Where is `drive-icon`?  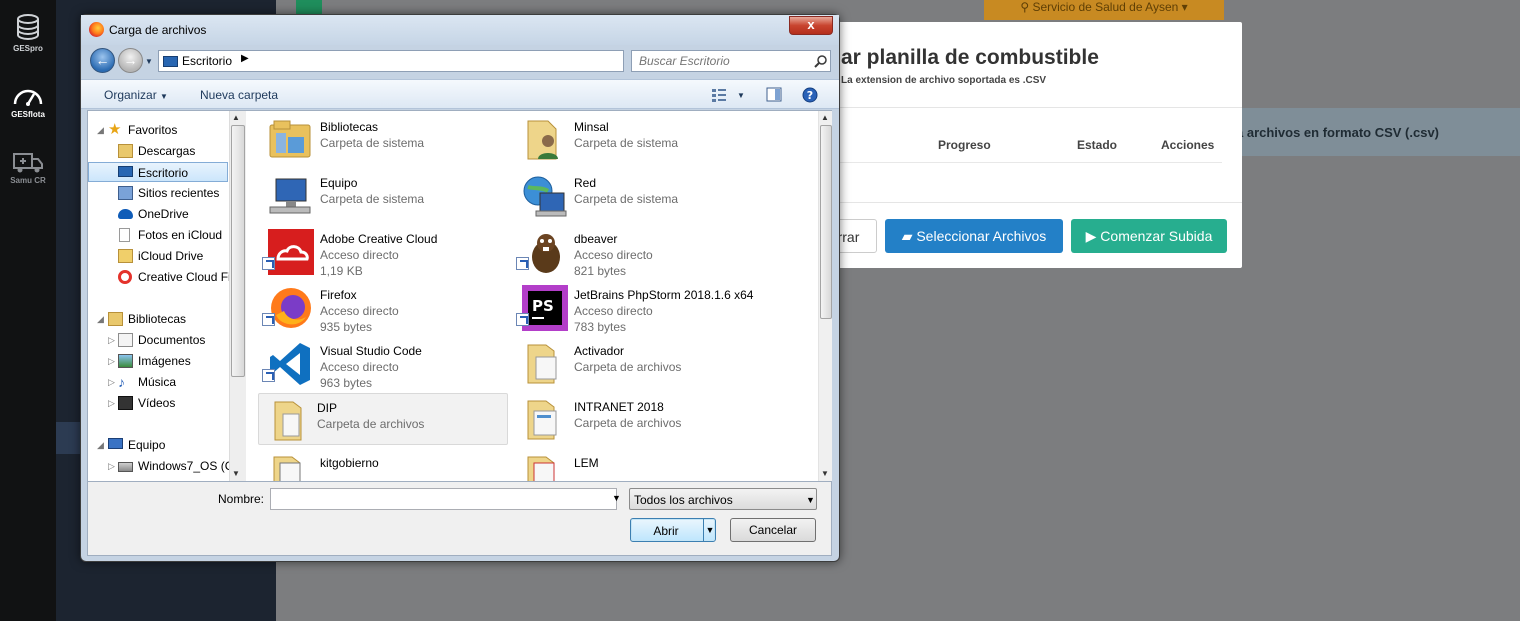 drive-icon is located at coordinates (125, 467).